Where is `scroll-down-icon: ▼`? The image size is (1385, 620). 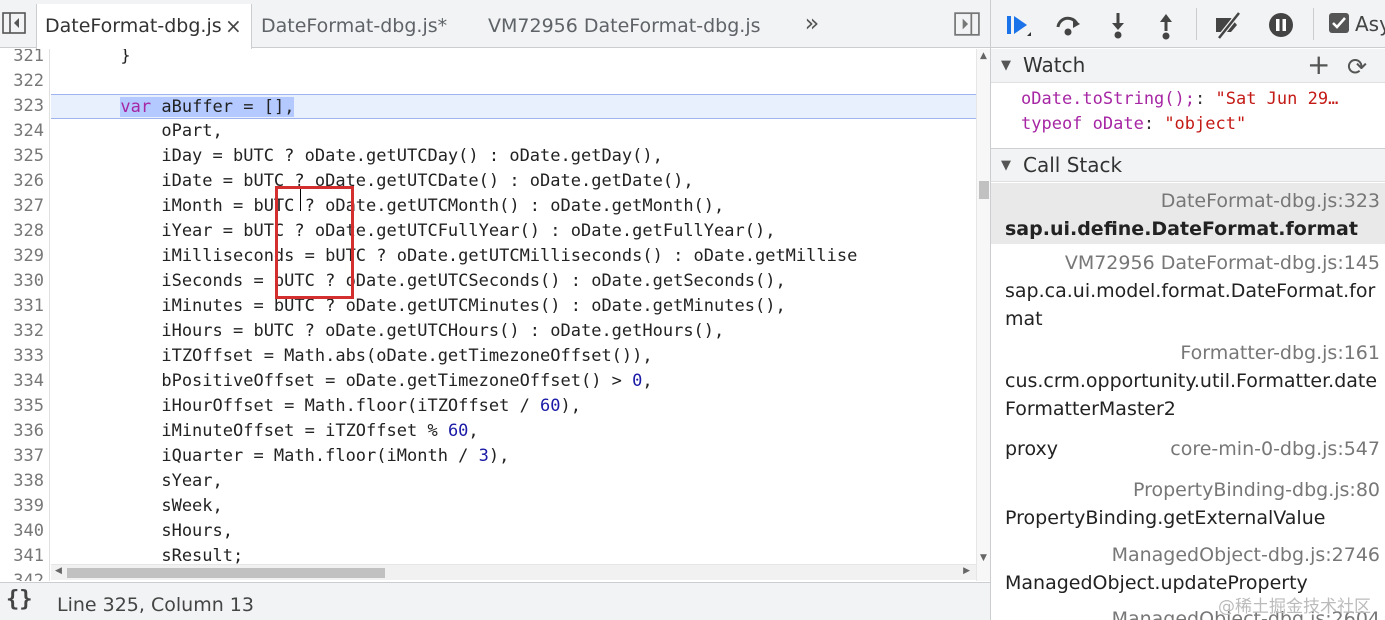 scroll-down-icon: ▼ is located at coordinates (983, 558).